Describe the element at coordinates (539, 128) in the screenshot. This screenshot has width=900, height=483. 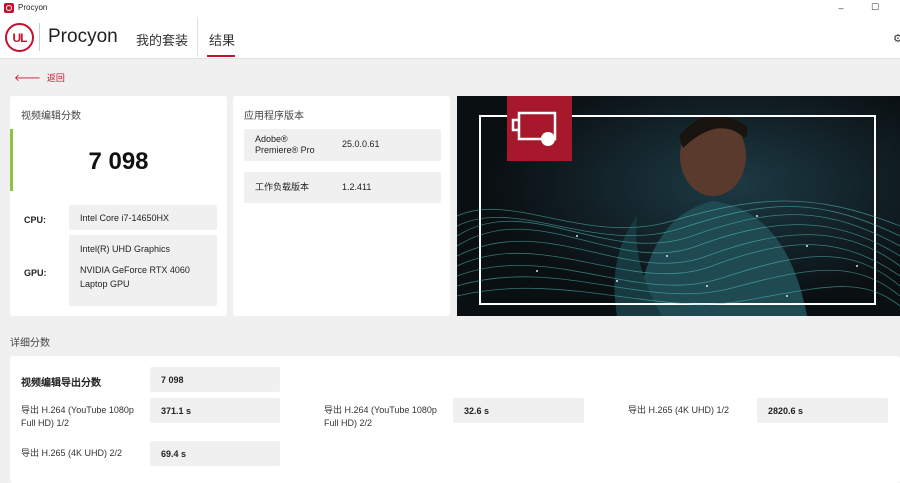
I see `procyon-video-icon` at that location.